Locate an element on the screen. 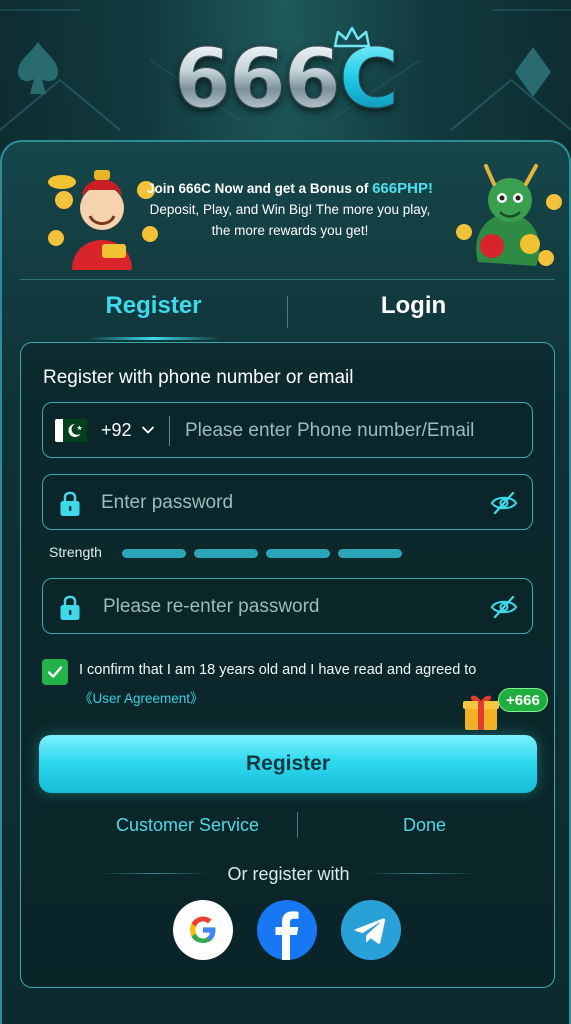  bonus-amount: 666PHP! is located at coordinates (402, 188).